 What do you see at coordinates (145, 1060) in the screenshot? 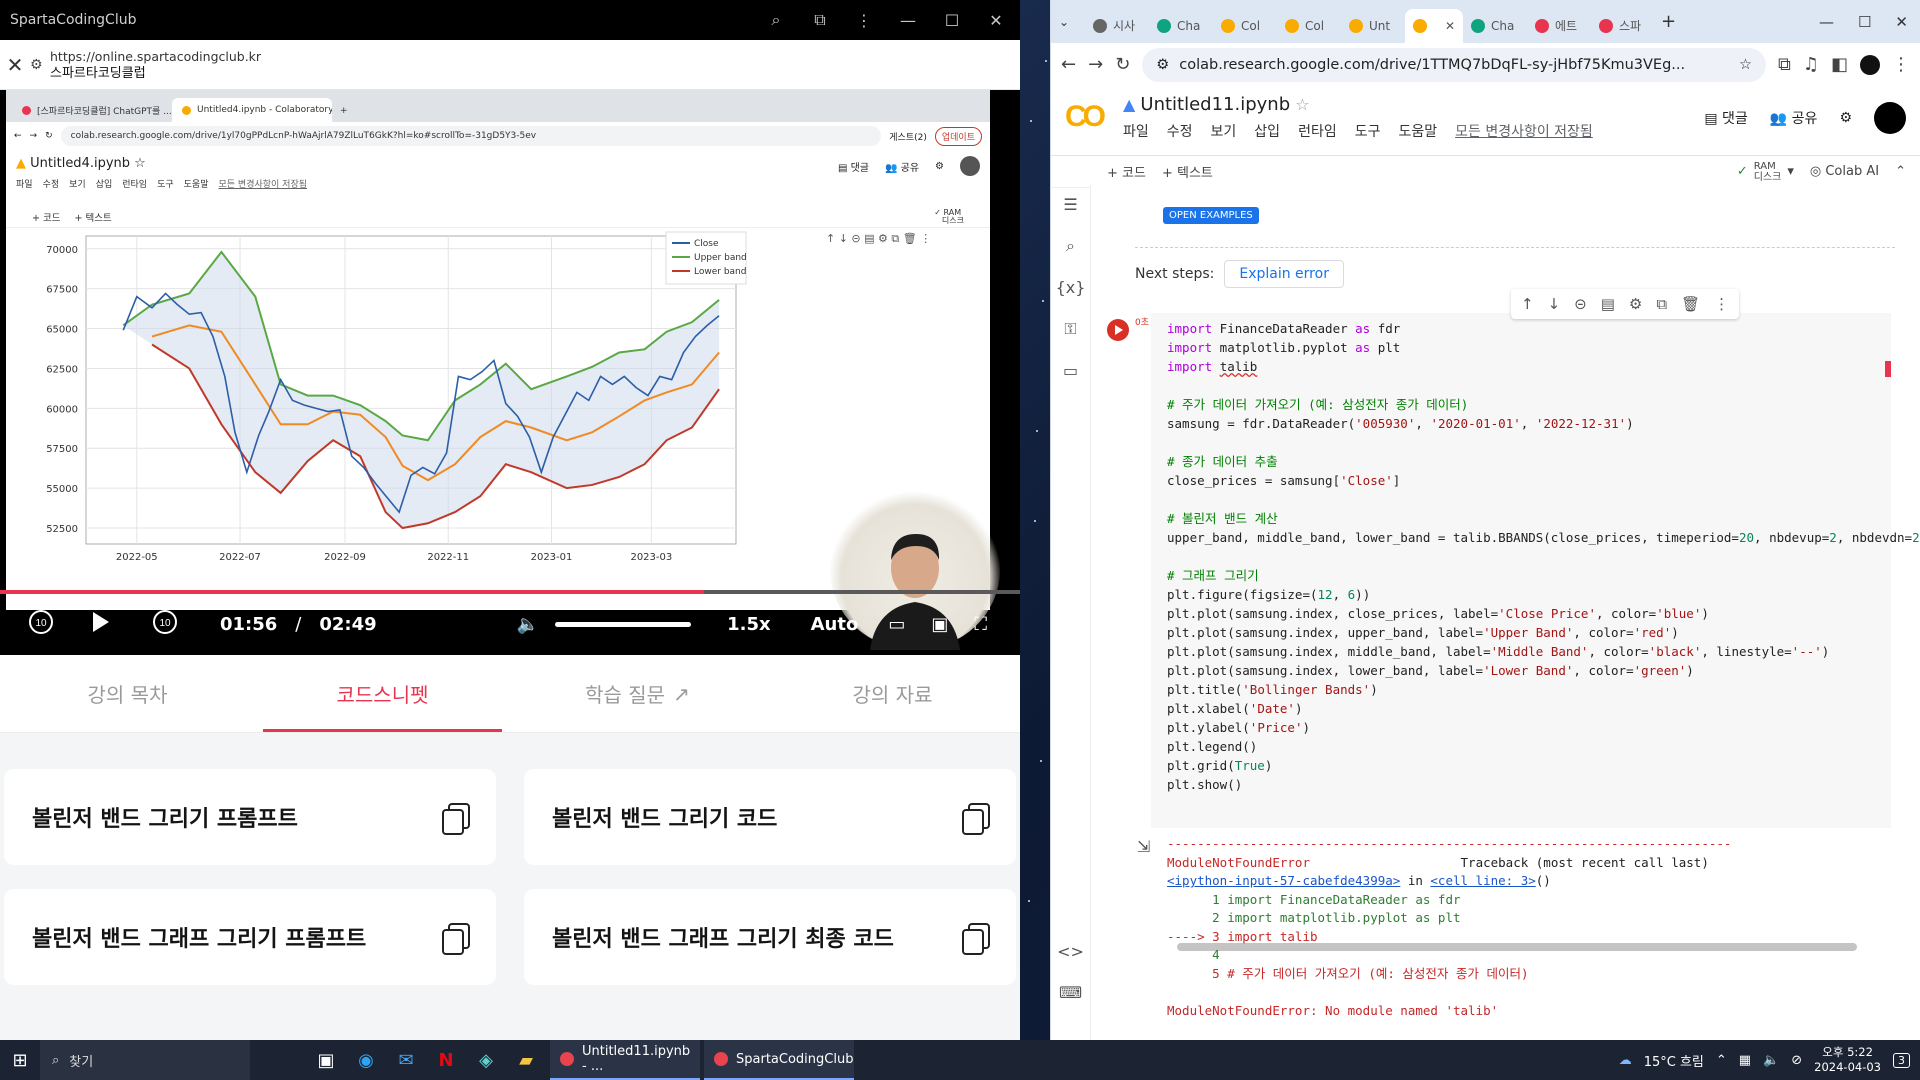
I see `taskbar-search: ⌕ 찾기` at bounding box center [145, 1060].